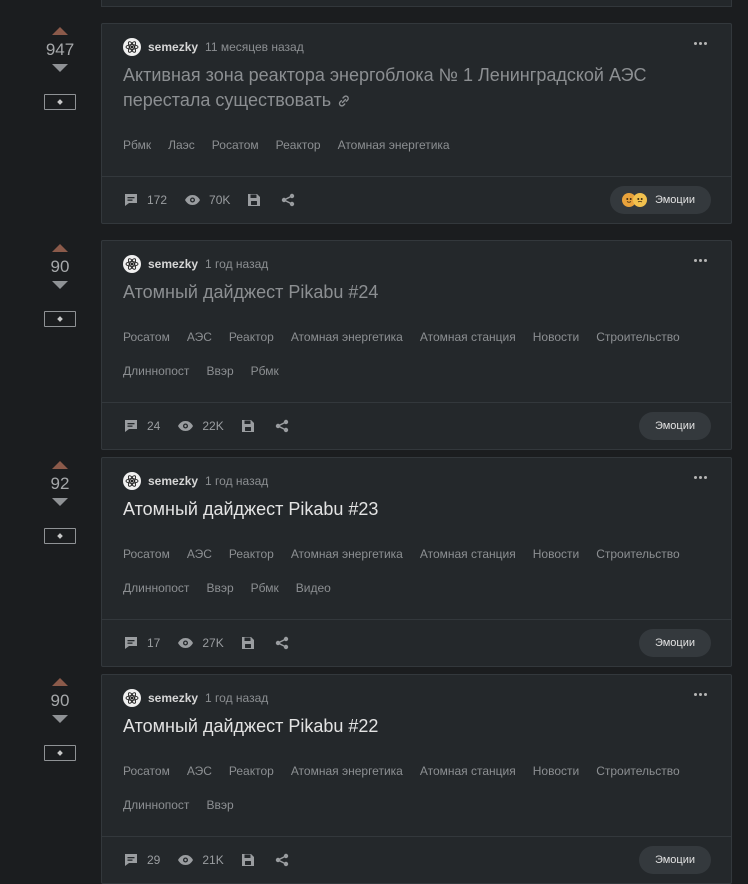 This screenshot has height=884, width=748. Describe the element at coordinates (639, 200) in the screenshot. I see `emoji-icon` at that location.